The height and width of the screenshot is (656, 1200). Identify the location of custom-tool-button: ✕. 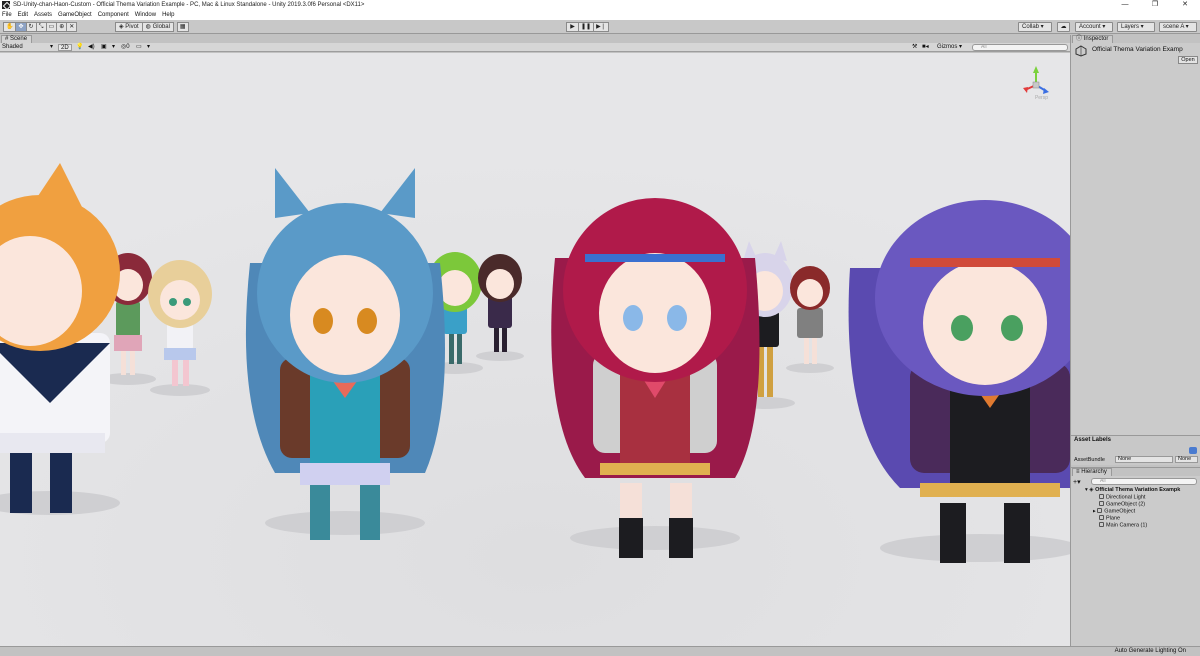
(72, 27).